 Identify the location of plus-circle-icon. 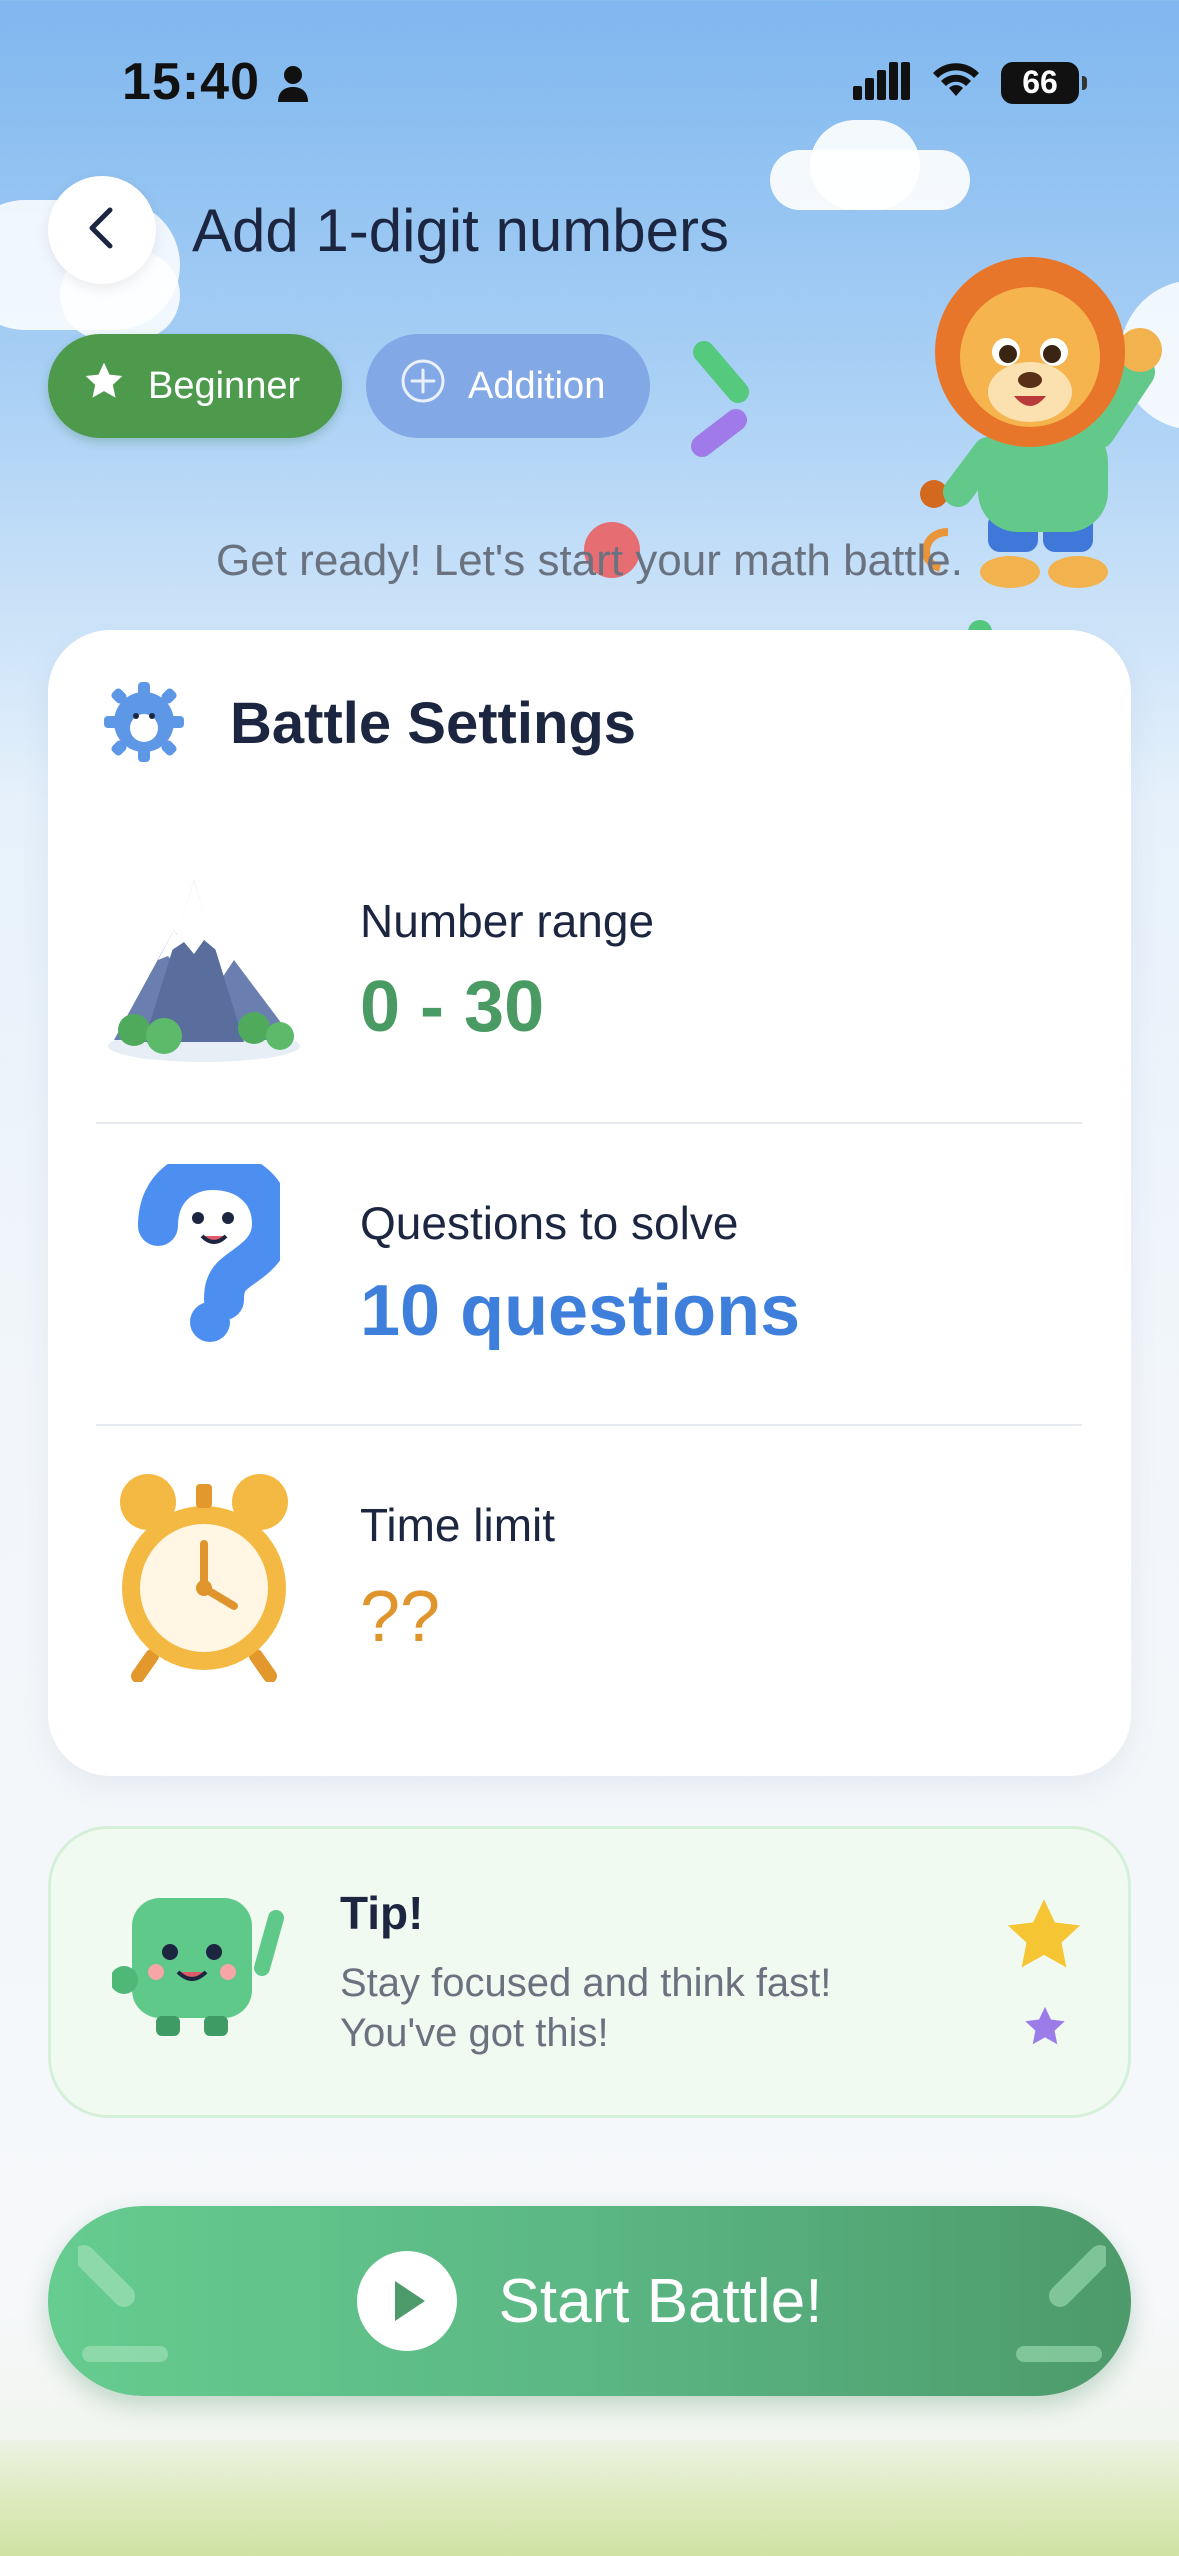
(423, 386).